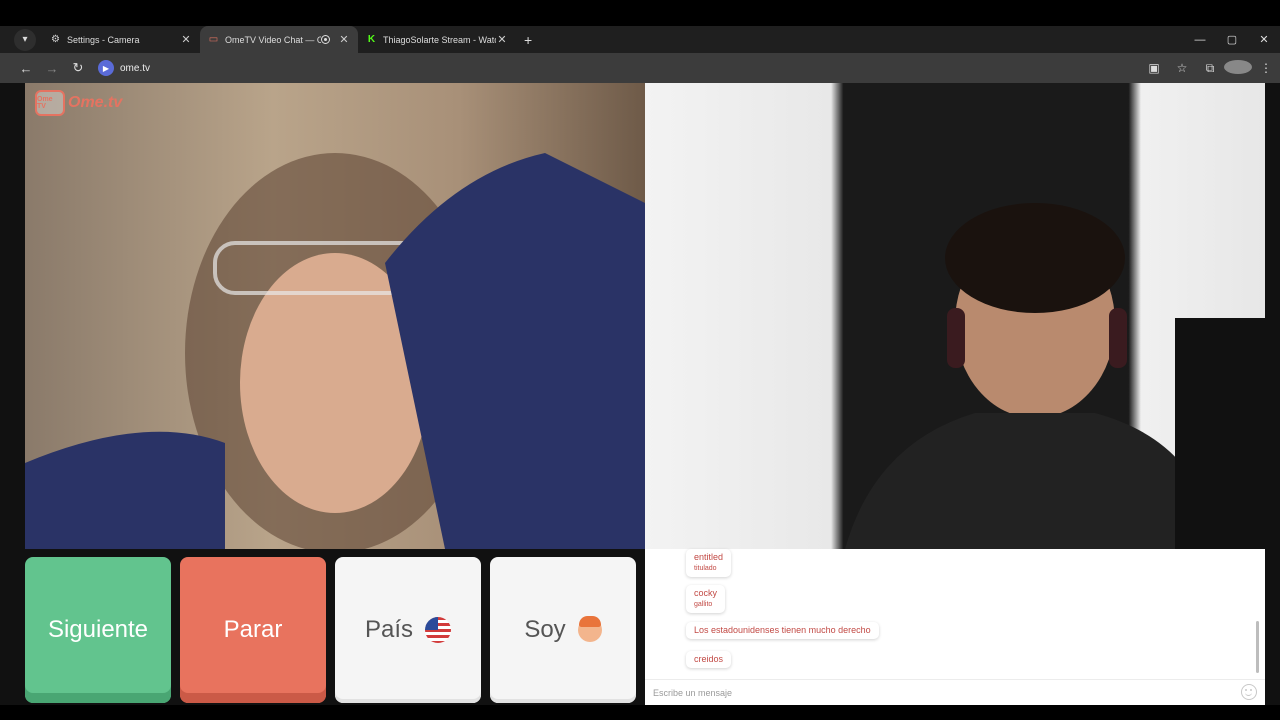 Image resolution: width=1280 pixels, height=720 pixels. What do you see at coordinates (528, 40) in the screenshot?
I see `new-tab-icon: +` at bounding box center [528, 40].